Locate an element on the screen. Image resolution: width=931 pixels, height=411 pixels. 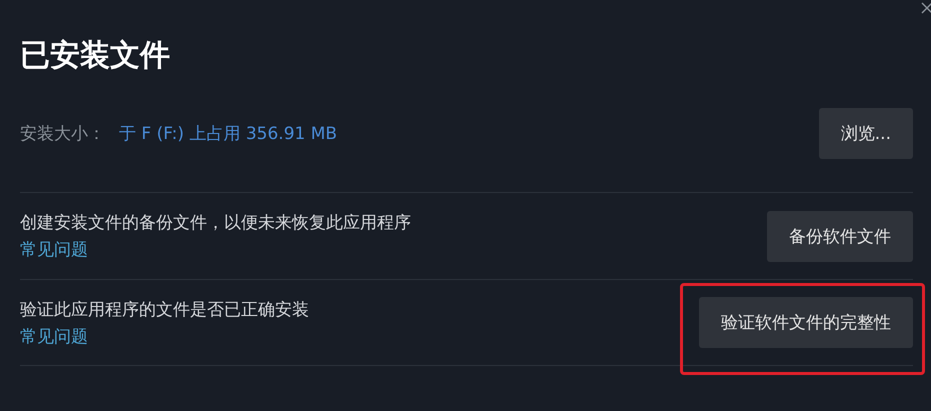
action-button: 备份软件文件 is located at coordinates (840, 236).